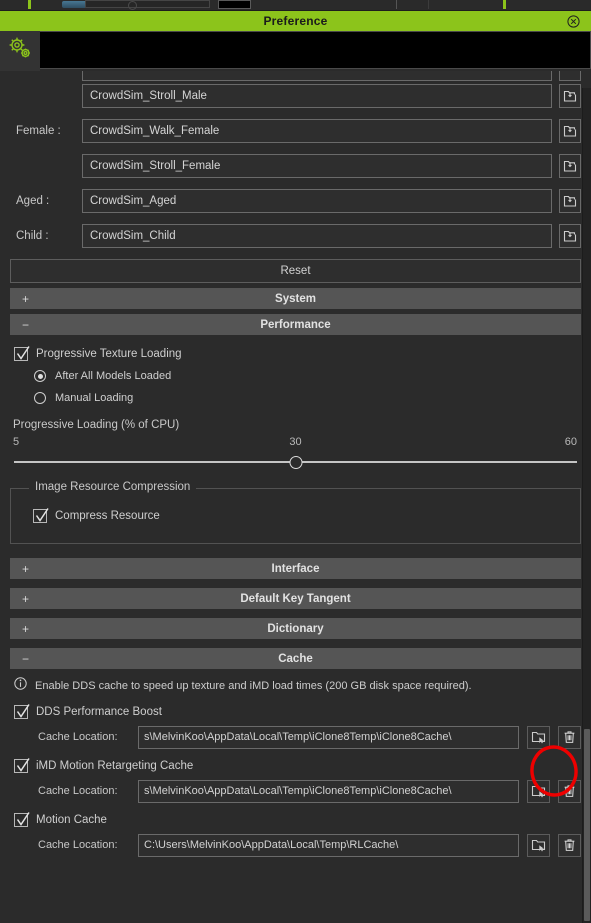  Describe the element at coordinates (297, 712) in the screenshot. I see `dds-performance-boost-checkbox: DDS Performance Boost` at that location.